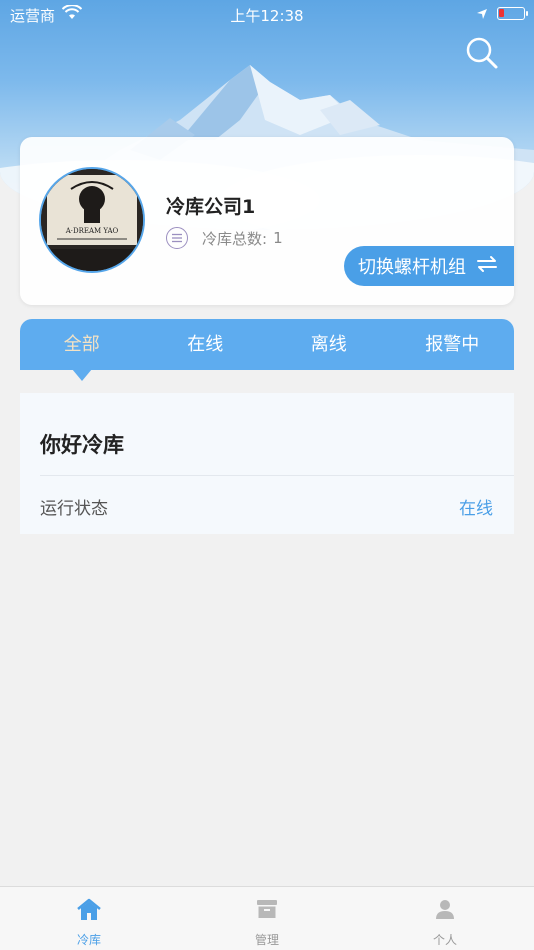 The image size is (534, 950). Describe the element at coordinates (74, 509) in the screenshot. I see `run-status-label: 运行状态` at that location.